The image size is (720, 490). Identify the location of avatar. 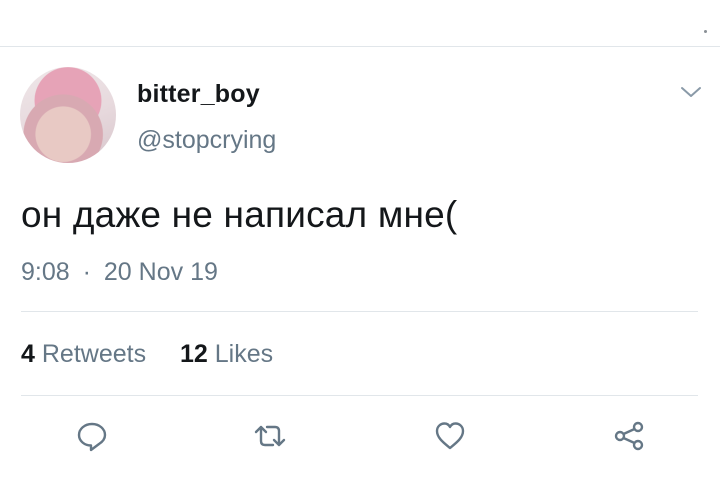
(68, 115).